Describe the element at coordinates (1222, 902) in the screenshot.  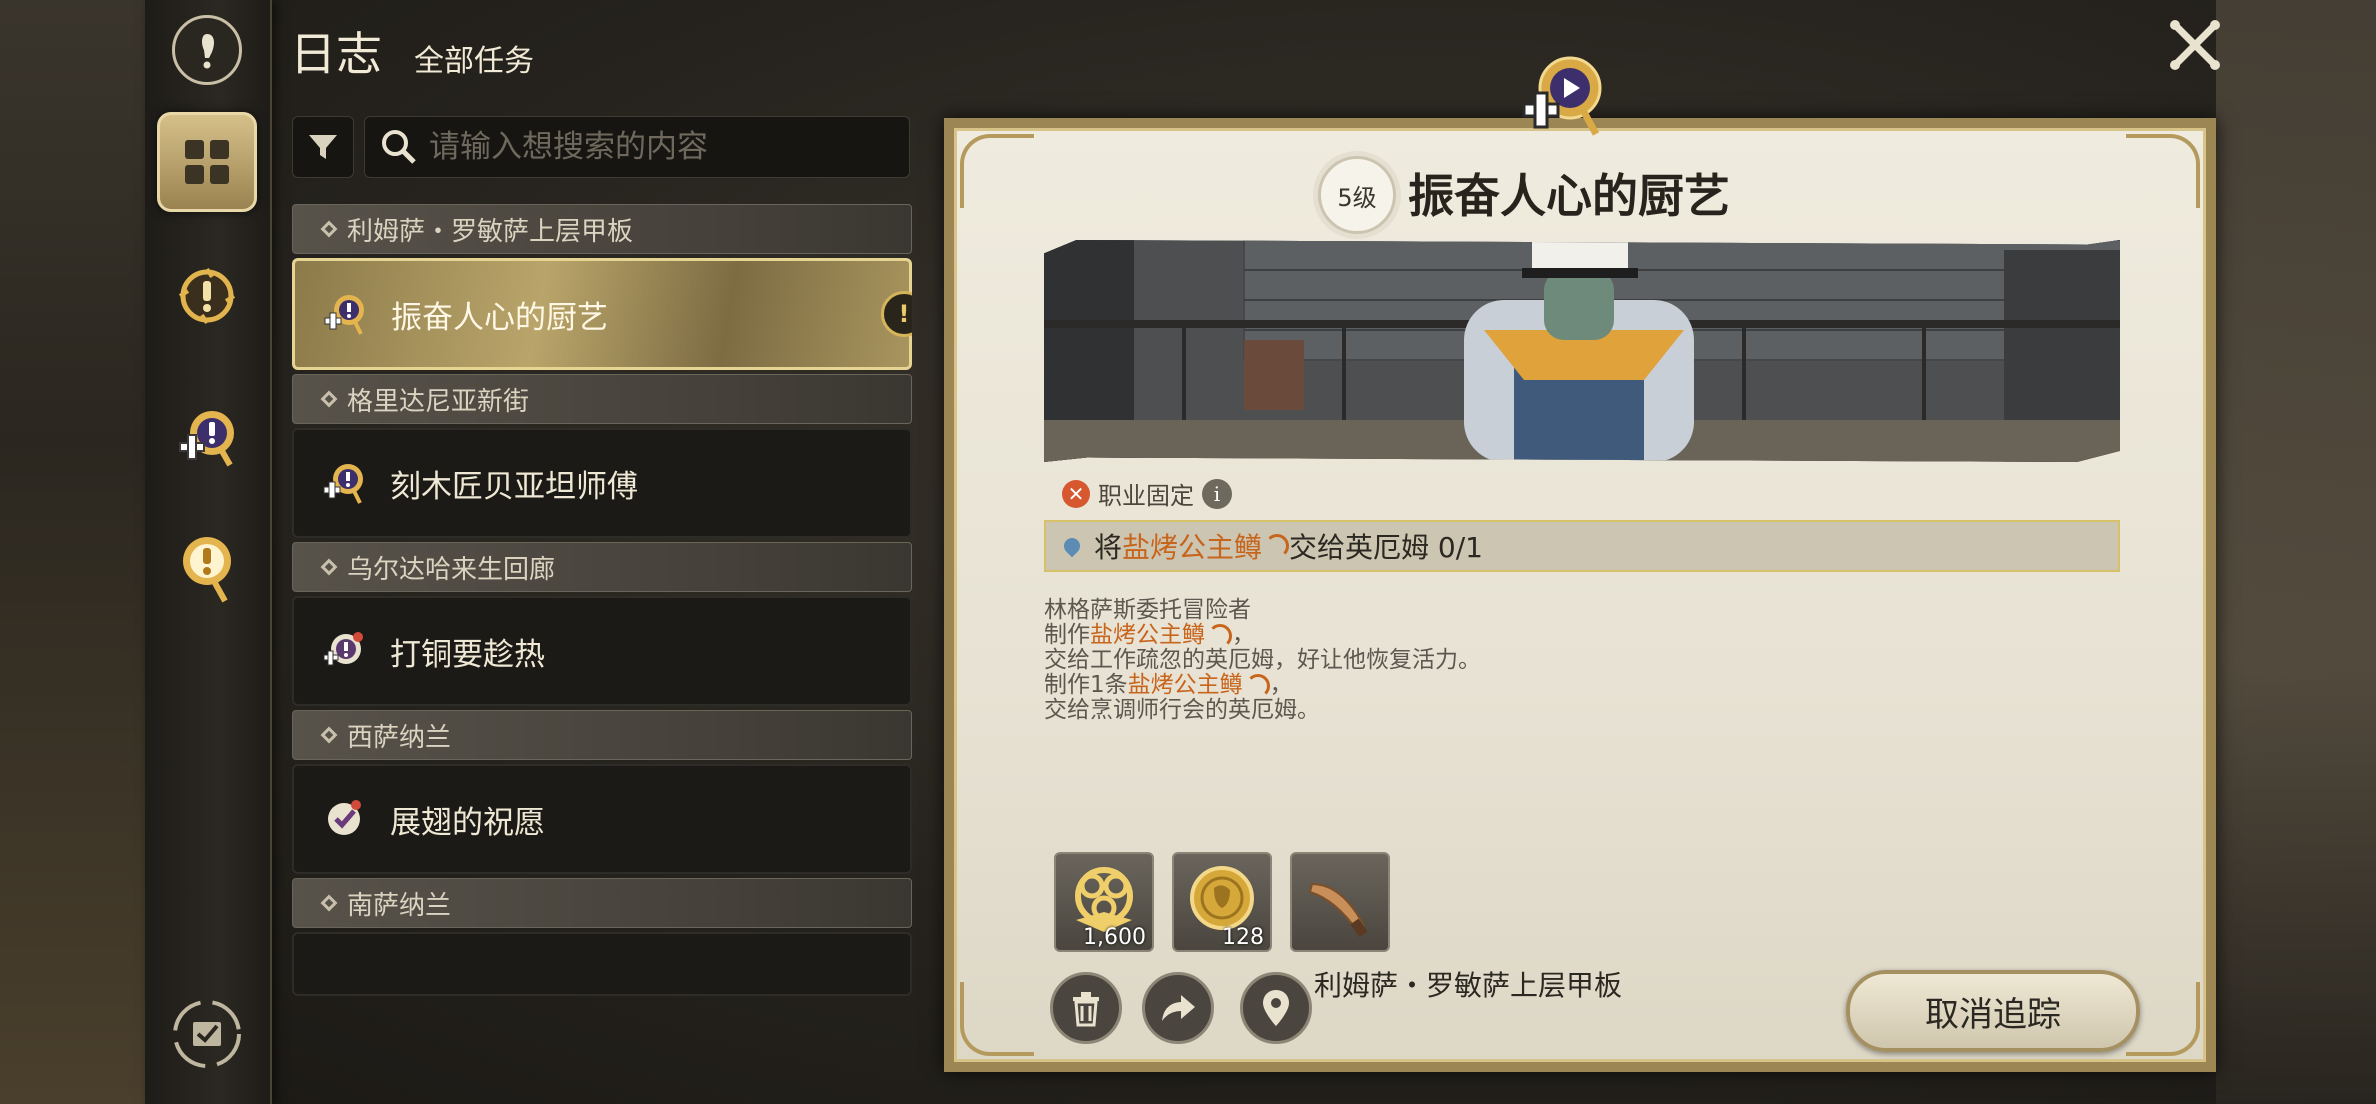
I see `reward-gil: 128` at that location.